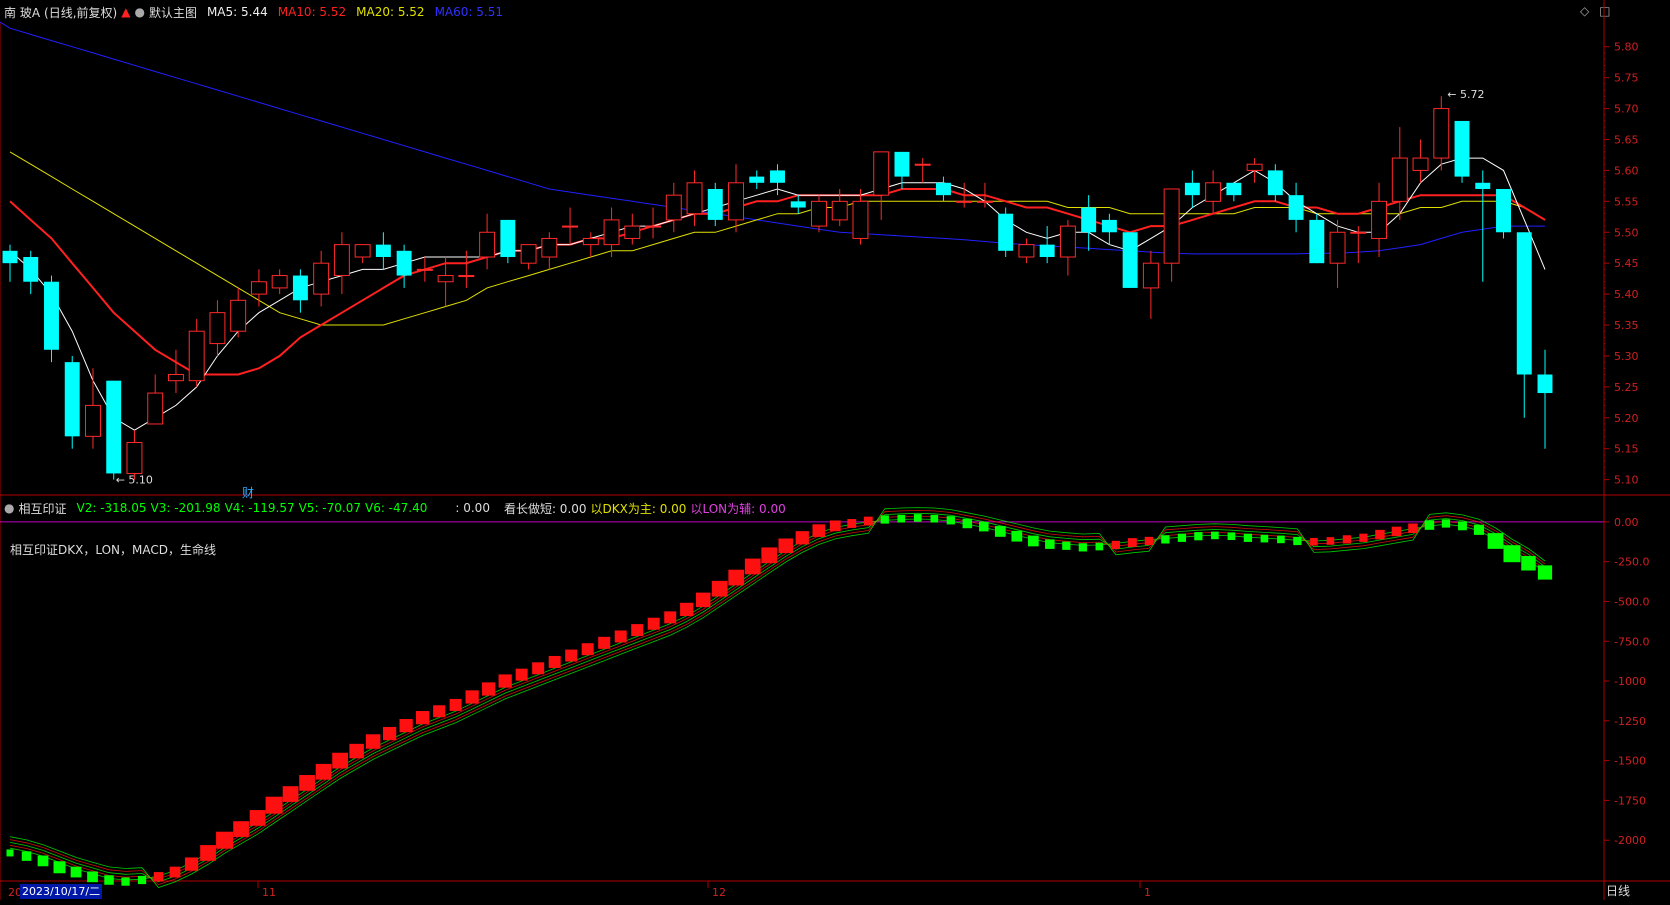 Image resolution: width=1670 pixels, height=905 pixels. Describe the element at coordinates (1618, 891) in the screenshot. I see `period-label: 日线` at that location.